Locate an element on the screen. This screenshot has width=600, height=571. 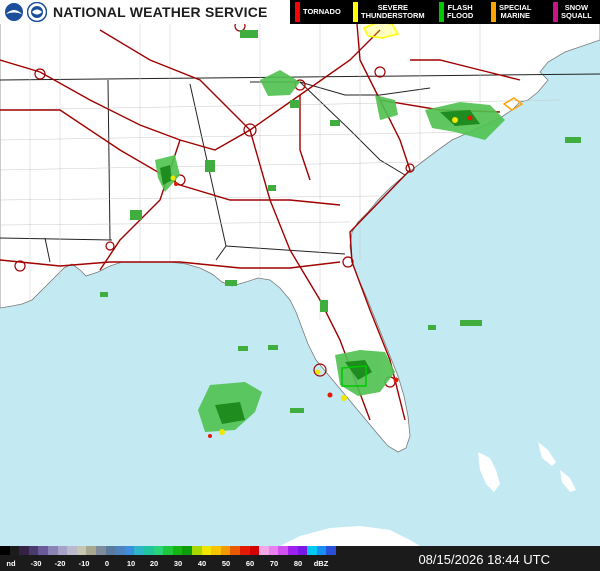
scale-tick-label: 0 is located at coordinates (107, 563).